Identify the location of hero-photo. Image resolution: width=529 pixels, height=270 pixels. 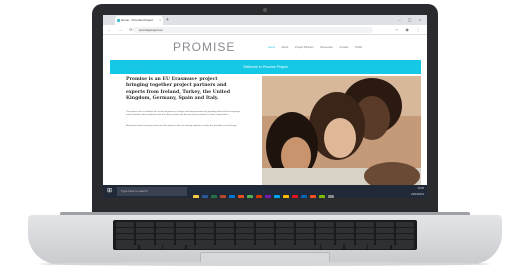
(341, 130).